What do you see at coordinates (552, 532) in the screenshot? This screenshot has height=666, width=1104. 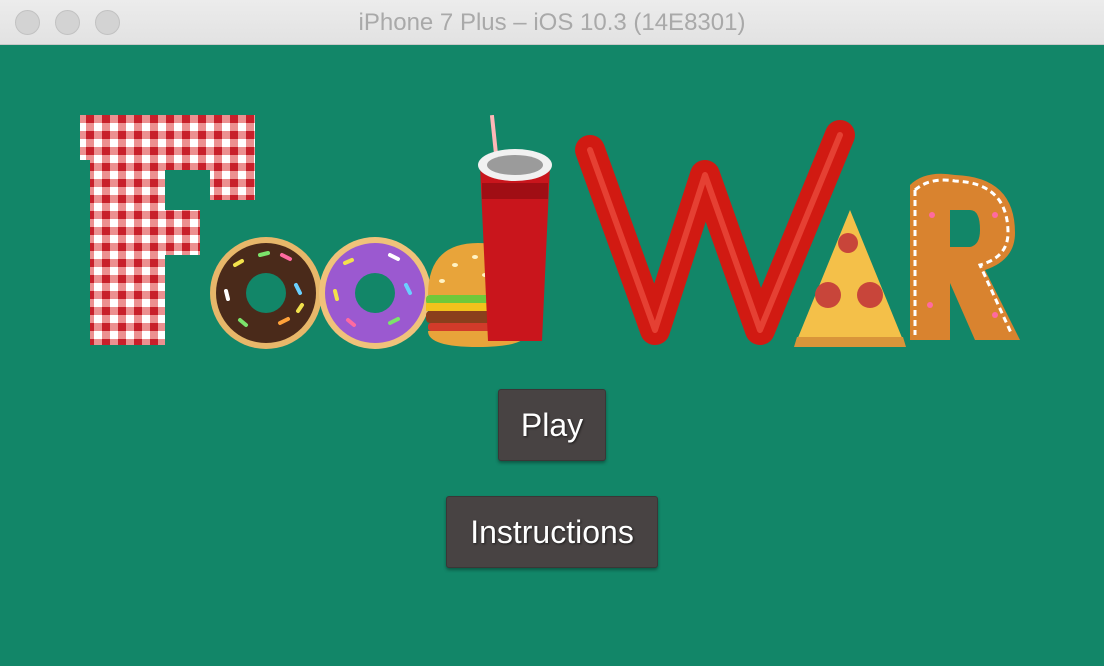 I see `instructions-button: Instructions` at bounding box center [552, 532].